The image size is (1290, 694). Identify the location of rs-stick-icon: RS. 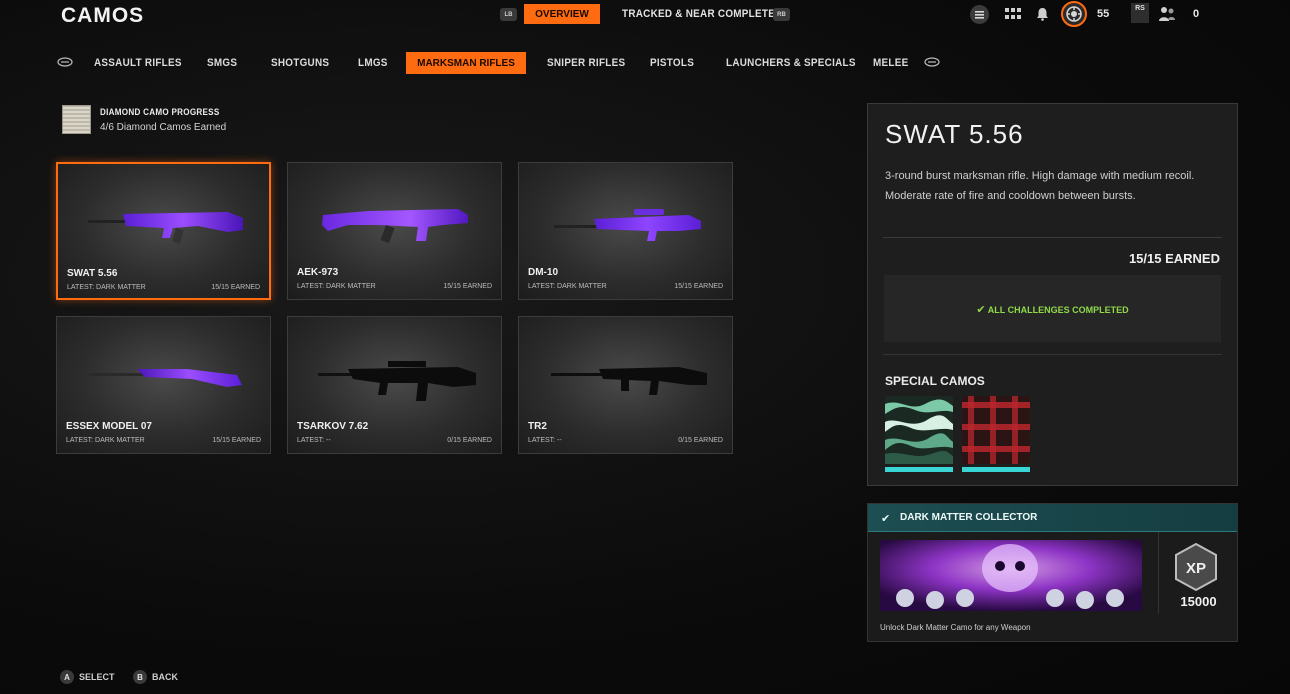
(1140, 13).